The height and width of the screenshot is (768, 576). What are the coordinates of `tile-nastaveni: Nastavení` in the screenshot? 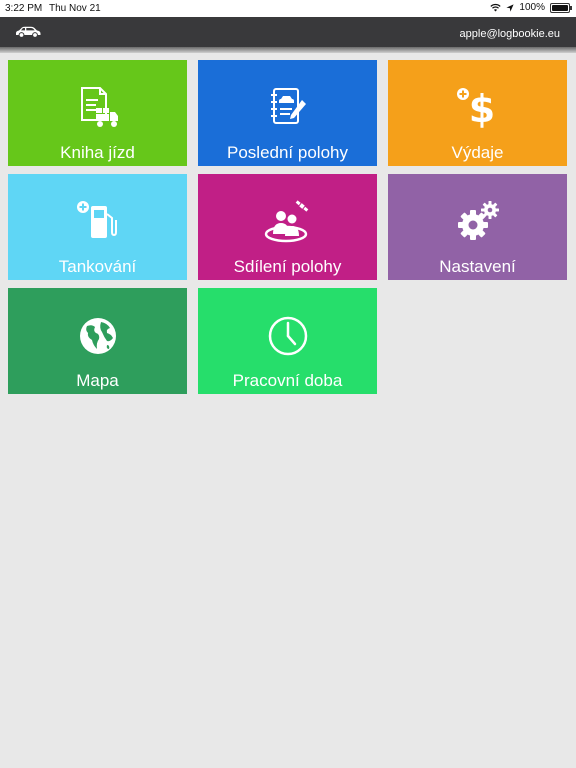 It's located at (477, 227).